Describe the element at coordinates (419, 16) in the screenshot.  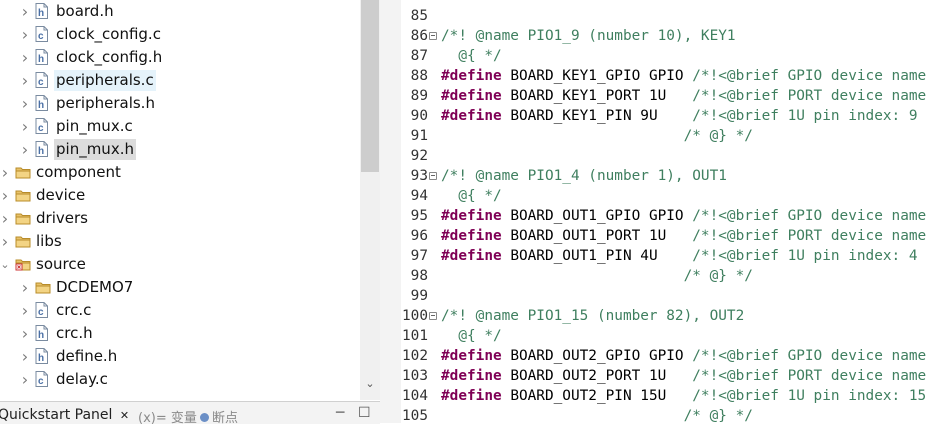
I see `line-number: 85` at that location.